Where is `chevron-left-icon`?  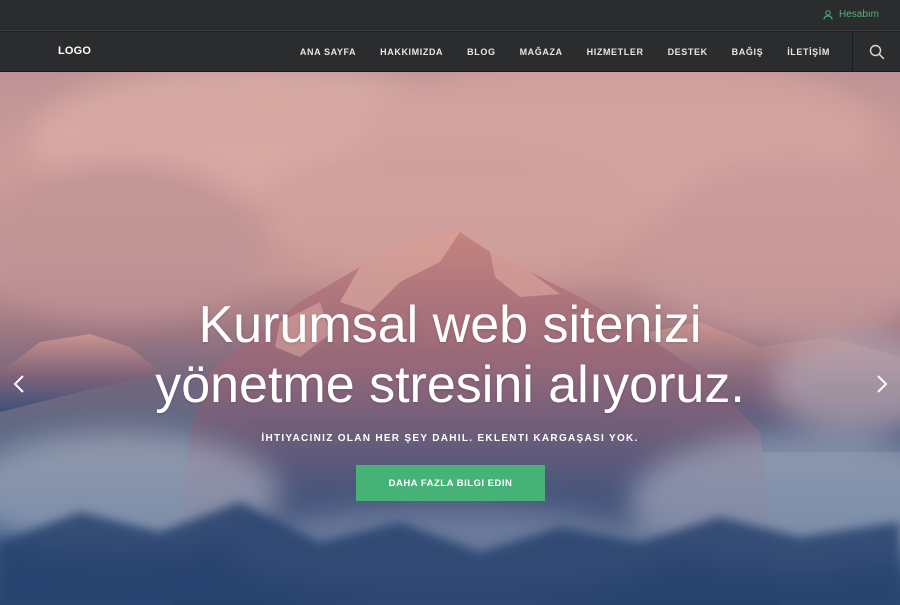
chevron-left-icon is located at coordinates (18, 384).